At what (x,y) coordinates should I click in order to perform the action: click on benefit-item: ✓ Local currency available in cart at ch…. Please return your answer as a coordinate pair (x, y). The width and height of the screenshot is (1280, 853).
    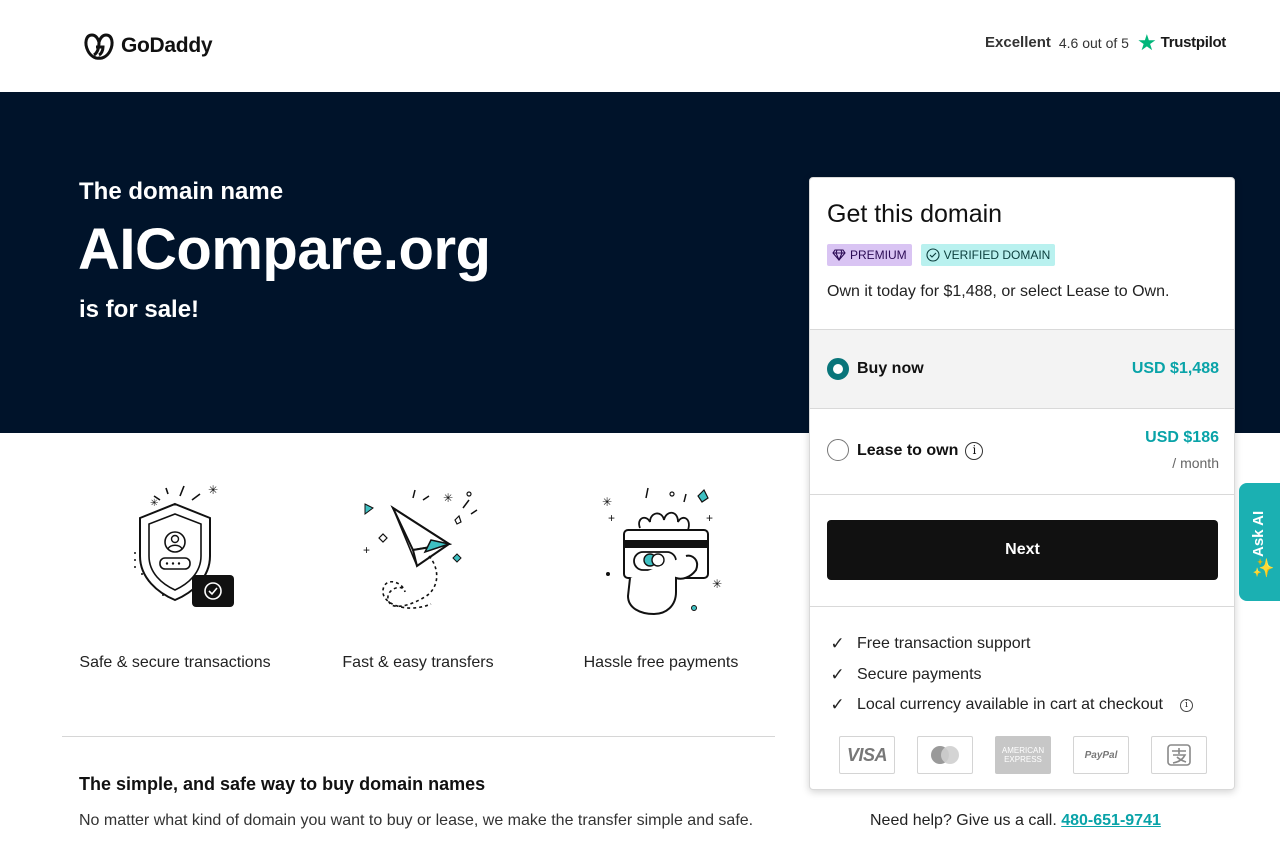
    Looking at the image, I should click on (1011, 705).